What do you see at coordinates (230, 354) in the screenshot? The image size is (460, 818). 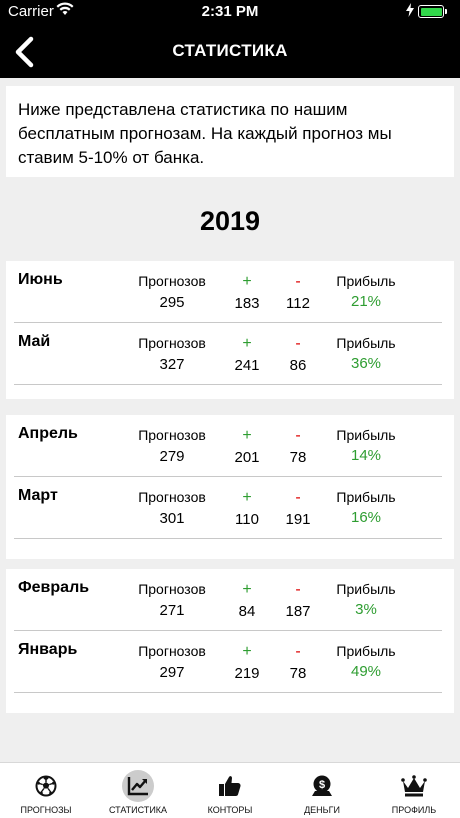 I see `month-row: Май Прогнозов 327 +241 - 86 Прибыль 36%` at bounding box center [230, 354].